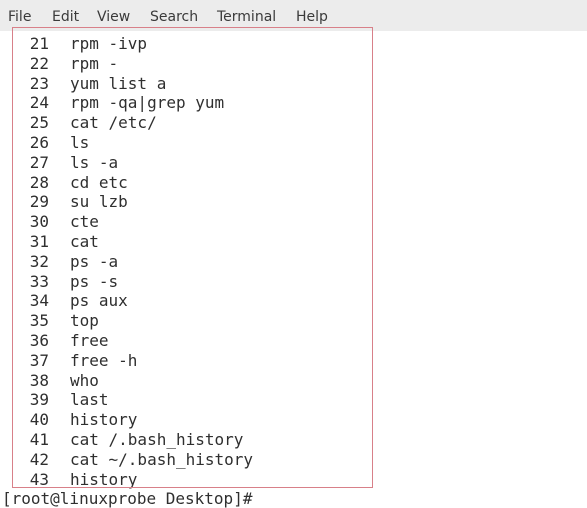 The height and width of the screenshot is (508, 587). Describe the element at coordinates (293, 341) in the screenshot. I see `history-line: 36 free` at that location.